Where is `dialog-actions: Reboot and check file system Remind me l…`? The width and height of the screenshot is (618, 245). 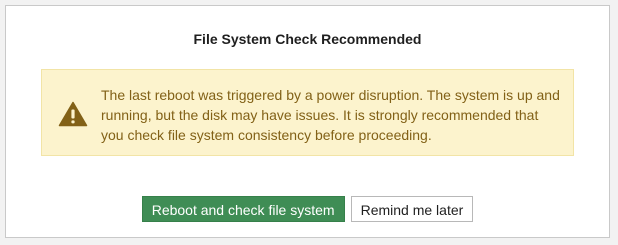 dialog-actions: Reboot and check file system Remind me l… is located at coordinates (307, 209).